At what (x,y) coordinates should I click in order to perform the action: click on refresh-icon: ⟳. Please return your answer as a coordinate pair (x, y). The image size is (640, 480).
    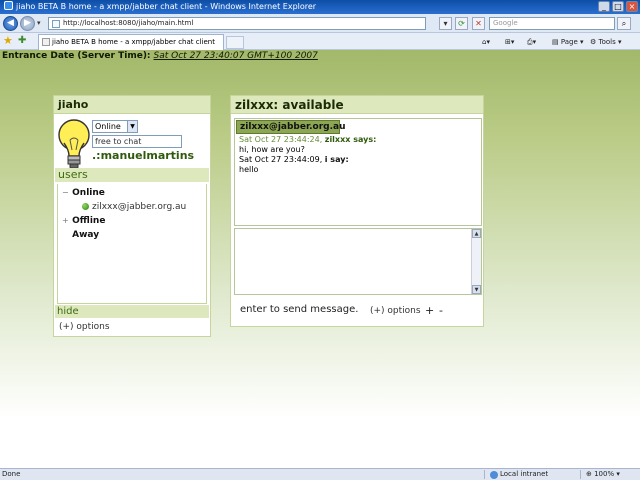
    Looking at the image, I should click on (461, 23).